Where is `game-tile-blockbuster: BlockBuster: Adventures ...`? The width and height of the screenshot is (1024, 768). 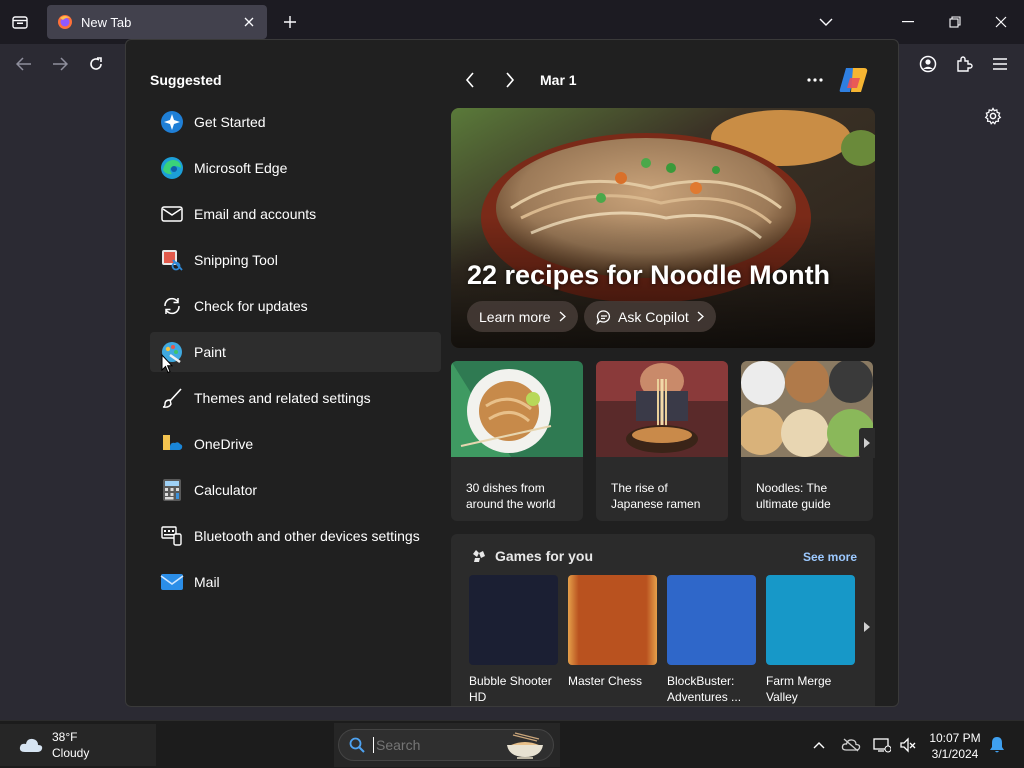 game-tile-blockbuster: BlockBuster: Adventures ... is located at coordinates (711, 640).